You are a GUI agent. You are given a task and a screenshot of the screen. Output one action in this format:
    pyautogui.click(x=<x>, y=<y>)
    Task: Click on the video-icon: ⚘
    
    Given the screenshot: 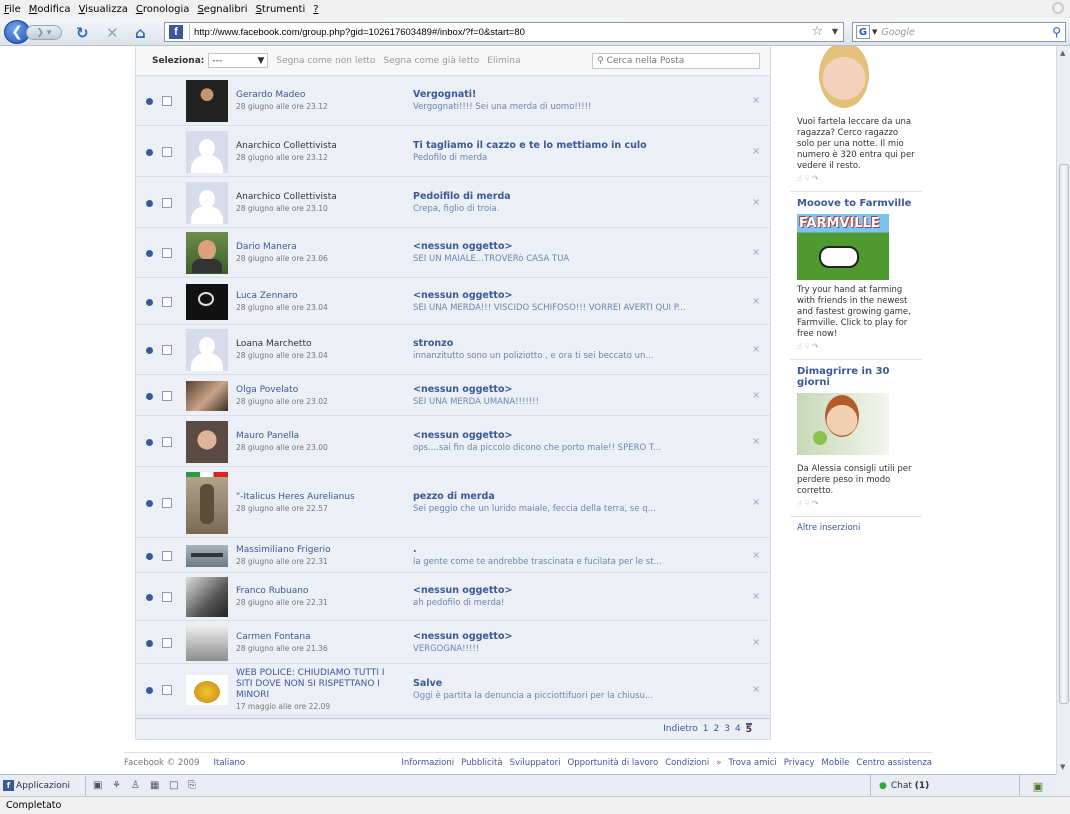 What is the action you would take?
    pyautogui.click(x=118, y=786)
    